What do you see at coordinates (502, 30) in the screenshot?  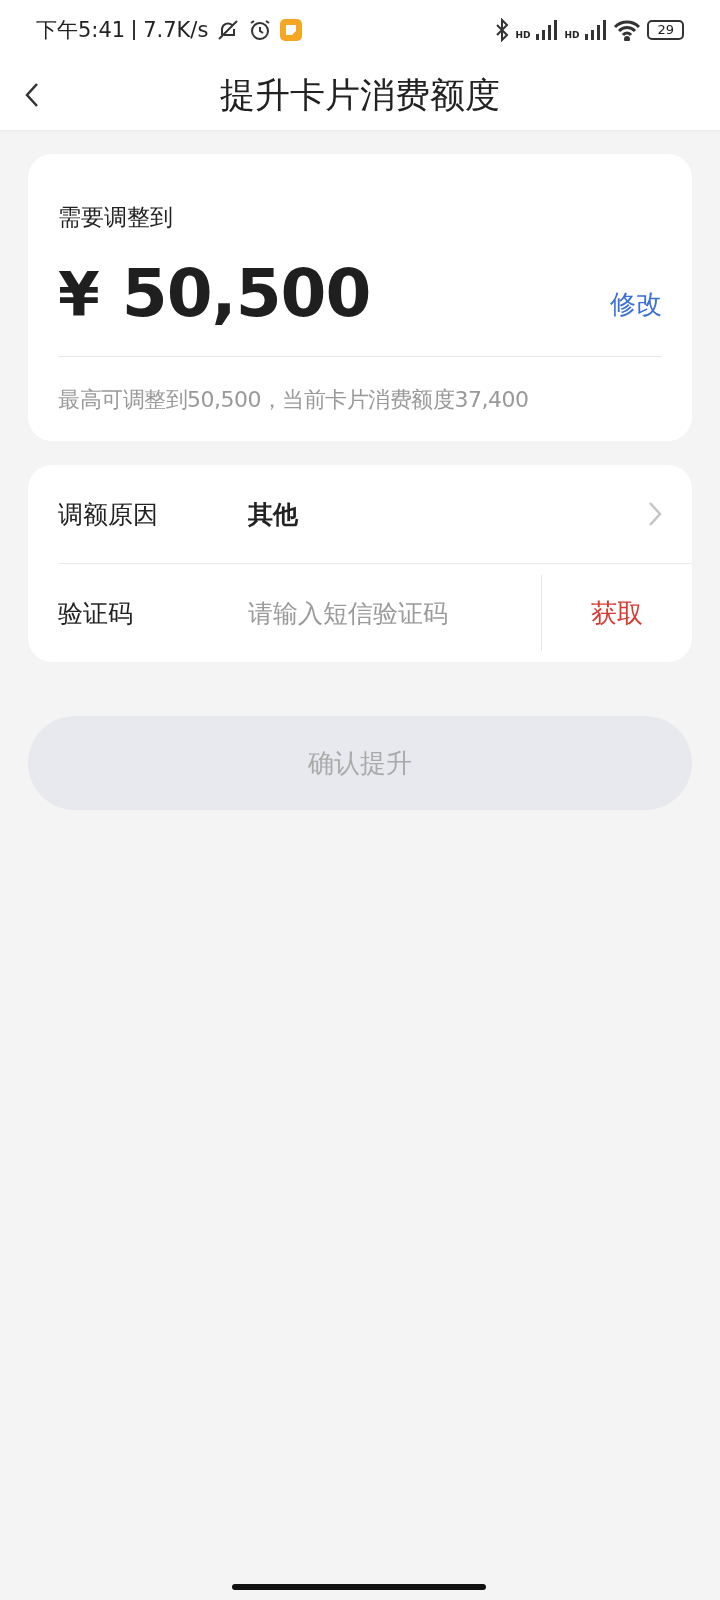 I see `bluetooth-icon` at bounding box center [502, 30].